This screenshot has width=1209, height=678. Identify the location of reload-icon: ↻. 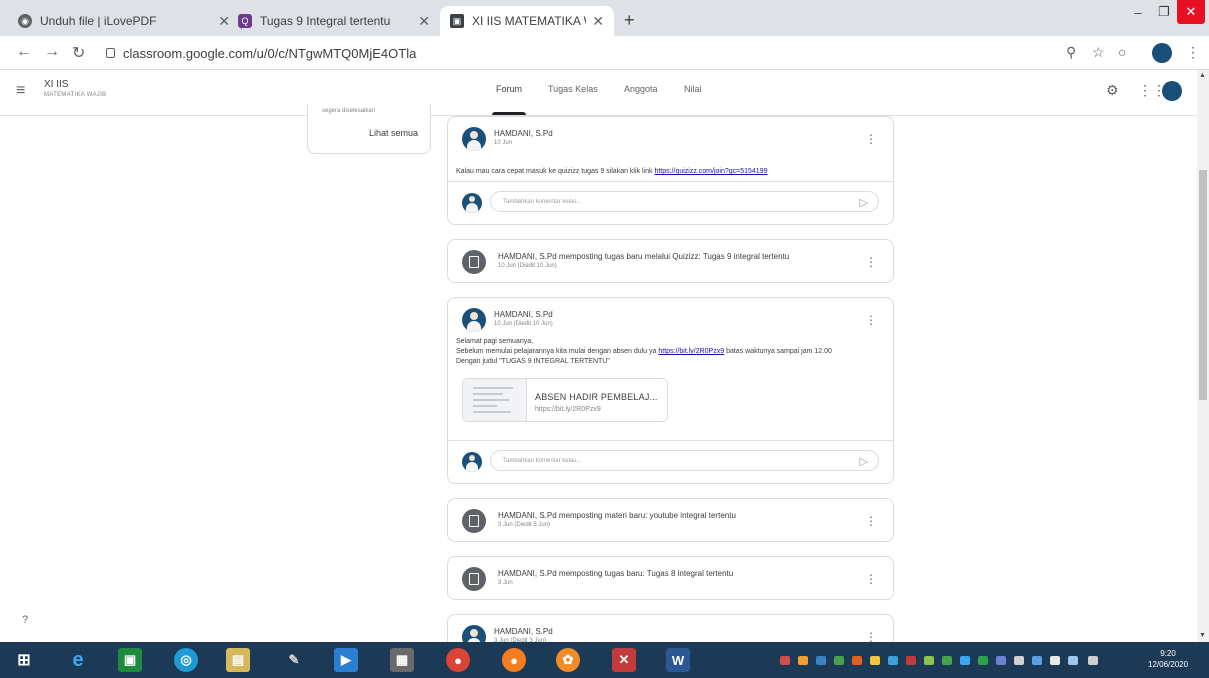
(78, 53).